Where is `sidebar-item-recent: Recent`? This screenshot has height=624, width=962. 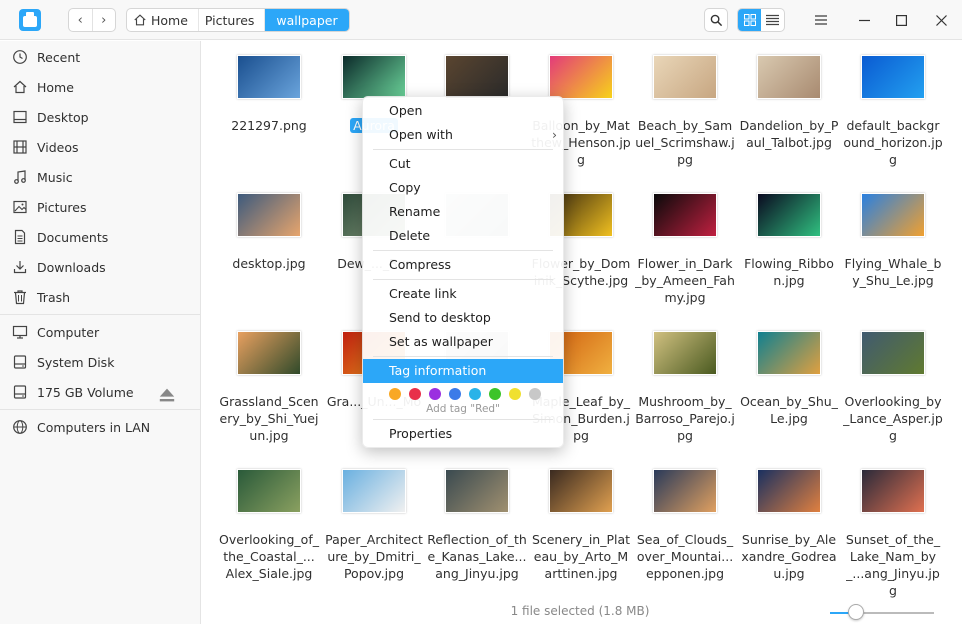 sidebar-item-recent: Recent is located at coordinates (100, 57).